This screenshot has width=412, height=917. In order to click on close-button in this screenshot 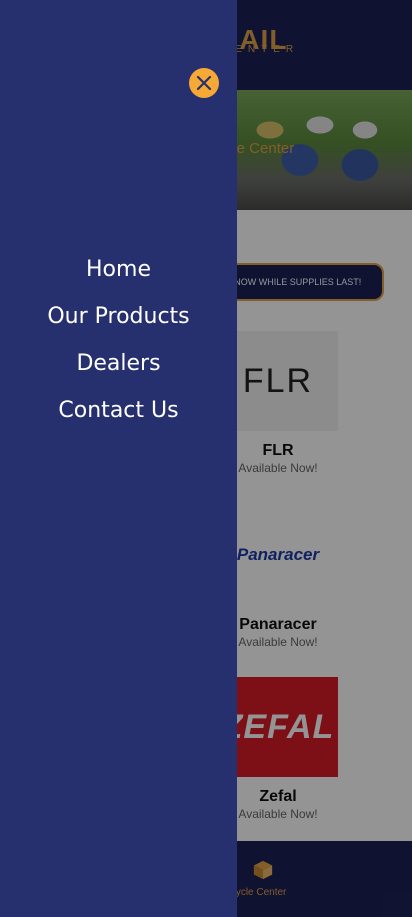, I will do `click(204, 83)`.